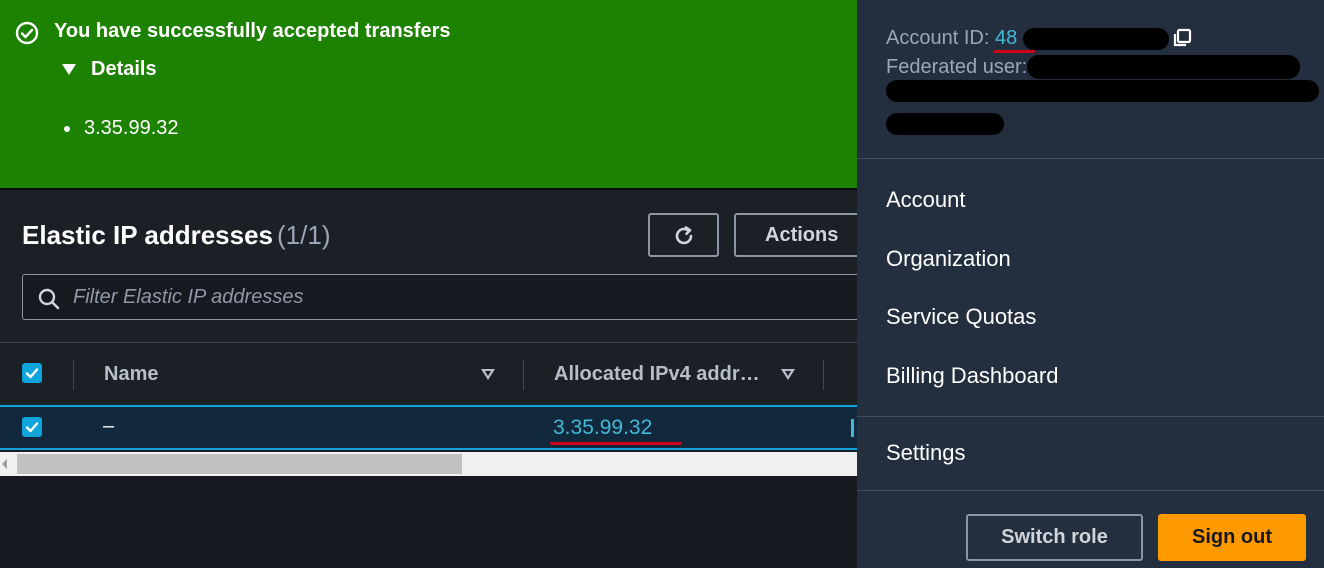  What do you see at coordinates (131, 128) in the screenshot?
I see `transferred-ip: 3.35.99.32` at bounding box center [131, 128].